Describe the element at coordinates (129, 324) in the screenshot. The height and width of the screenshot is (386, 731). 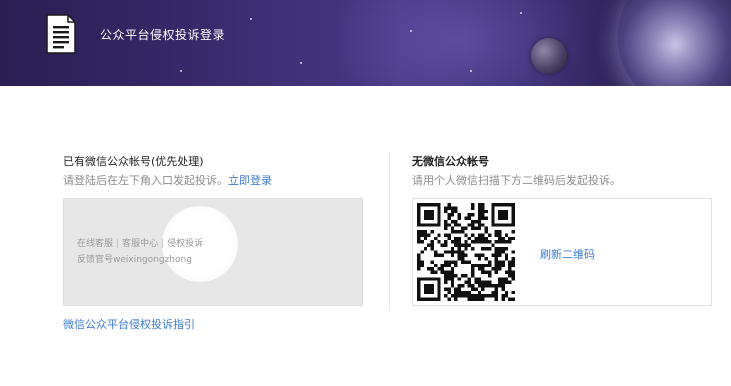
I see `complaint-guide-link: 微信公众平台侵权投诉指引` at that location.